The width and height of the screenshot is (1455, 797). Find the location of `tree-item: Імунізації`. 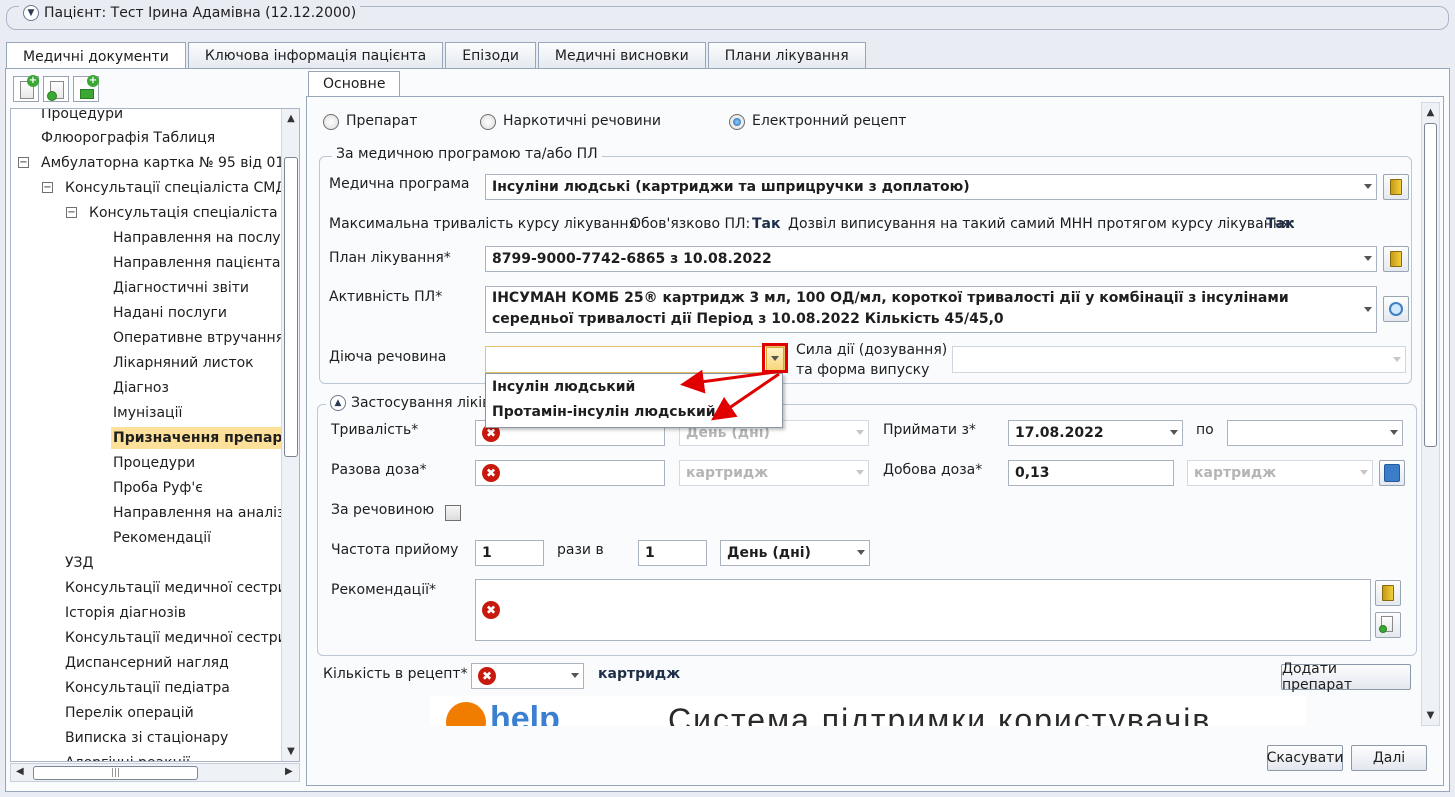

tree-item: Імунізації is located at coordinates (147, 413).